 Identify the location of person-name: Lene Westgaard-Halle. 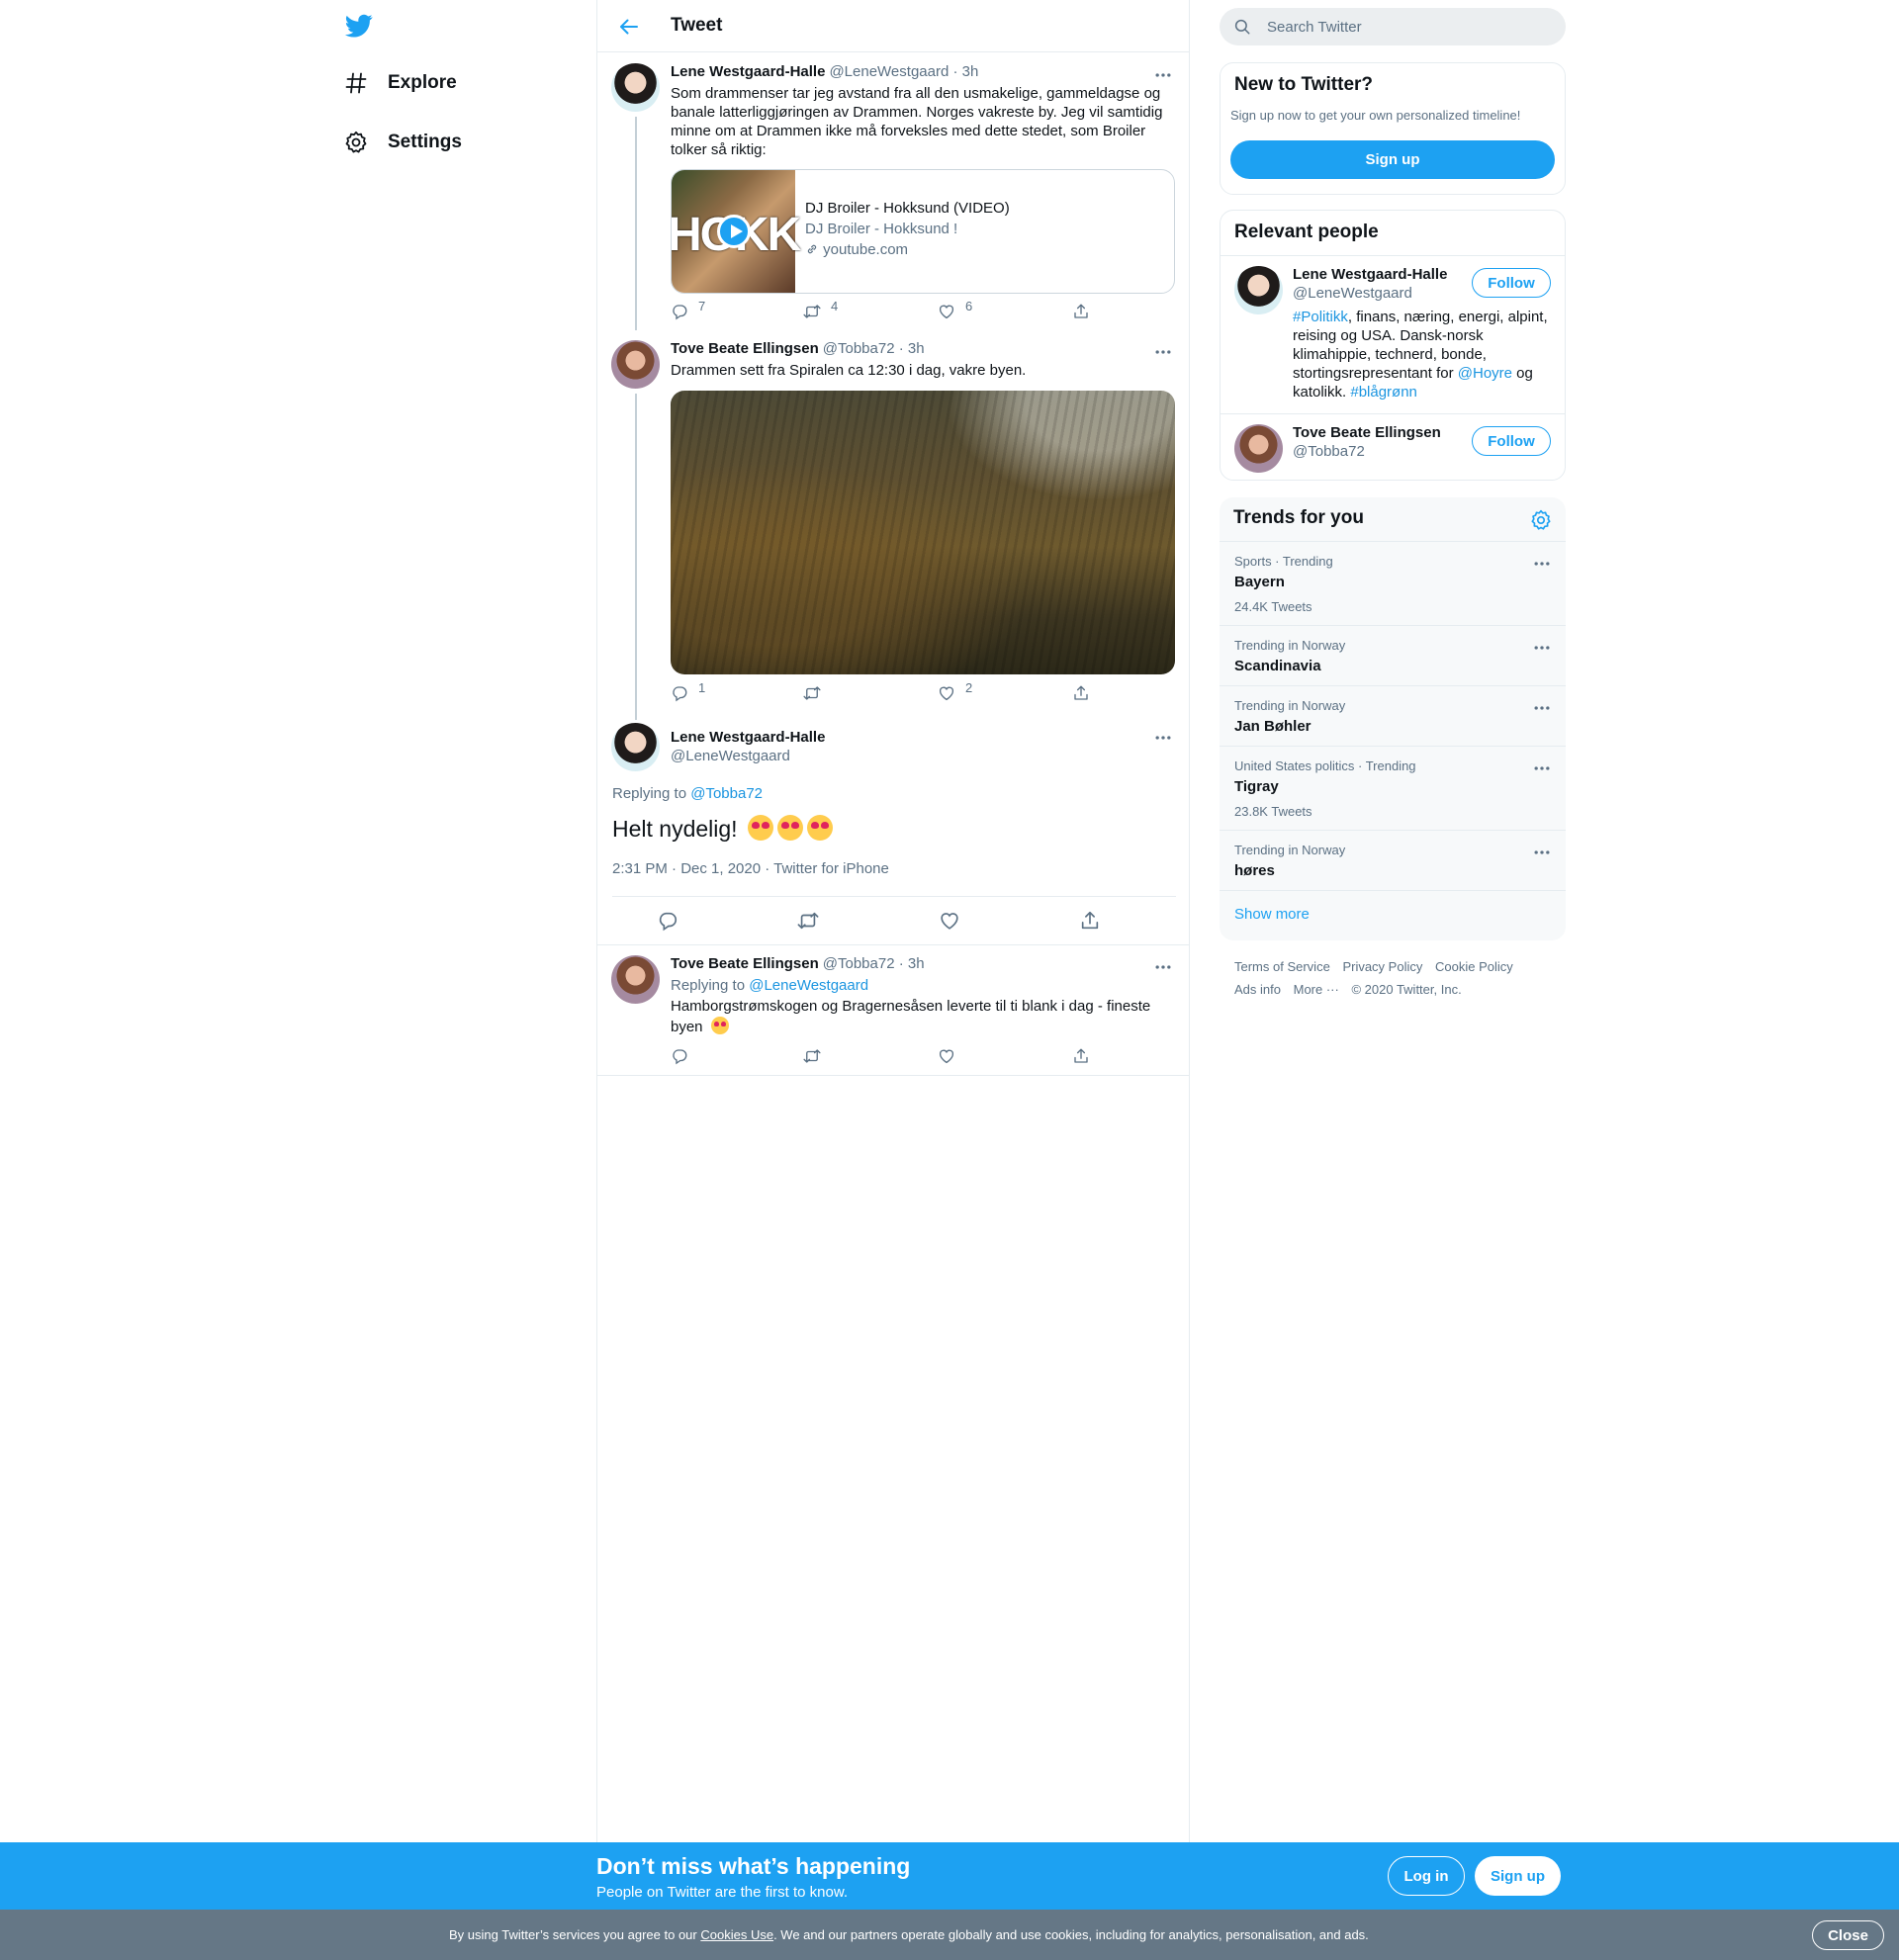
(1370, 275).